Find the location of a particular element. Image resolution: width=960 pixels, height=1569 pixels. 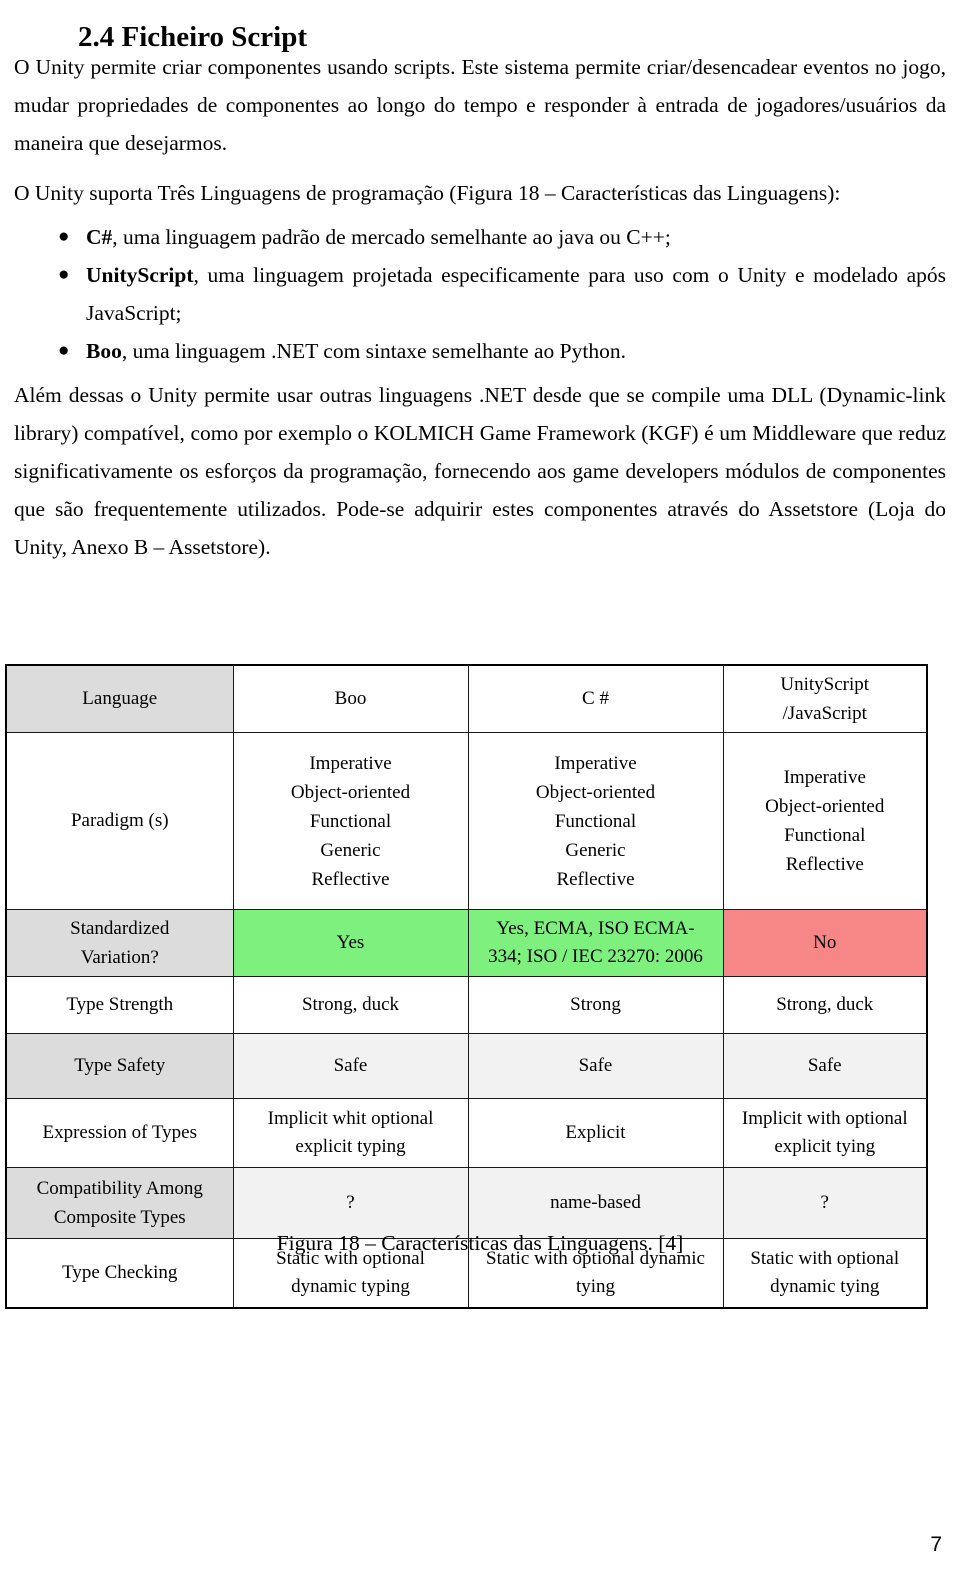

table-row-header: Language Boo C # UnityScript /JavaScript is located at coordinates (466, 698).